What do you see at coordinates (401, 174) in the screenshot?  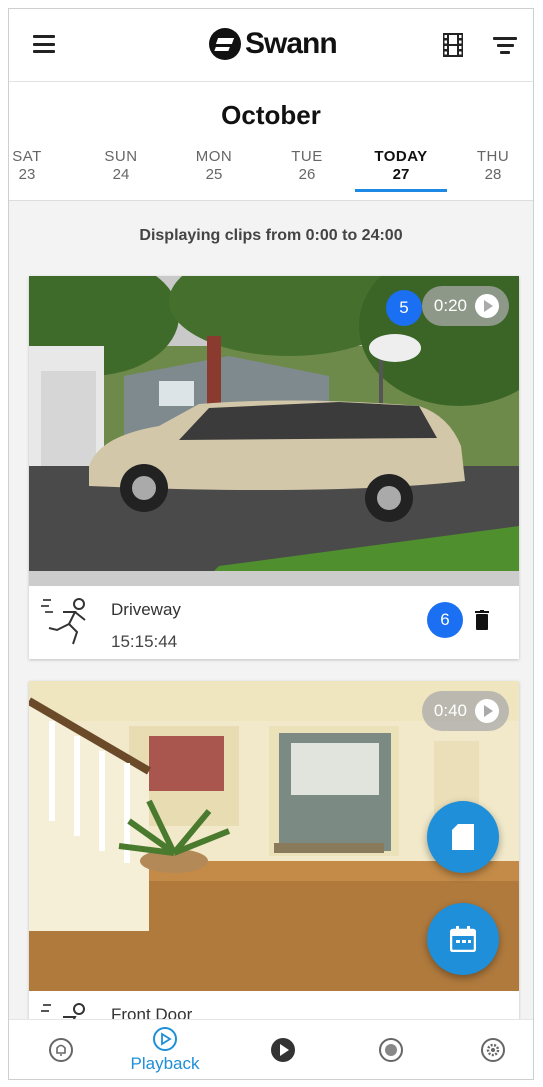 I see `day-number: 27` at bounding box center [401, 174].